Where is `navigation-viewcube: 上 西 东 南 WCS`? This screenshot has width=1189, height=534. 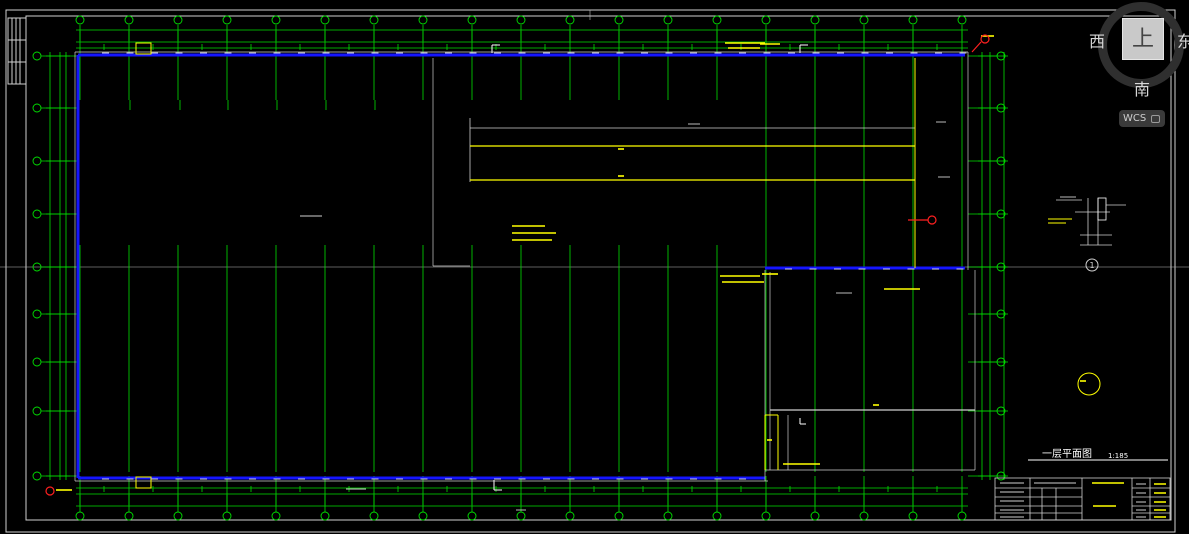
navigation-viewcube: 上 西 东 南 WCS is located at coordinates (1139, 65).